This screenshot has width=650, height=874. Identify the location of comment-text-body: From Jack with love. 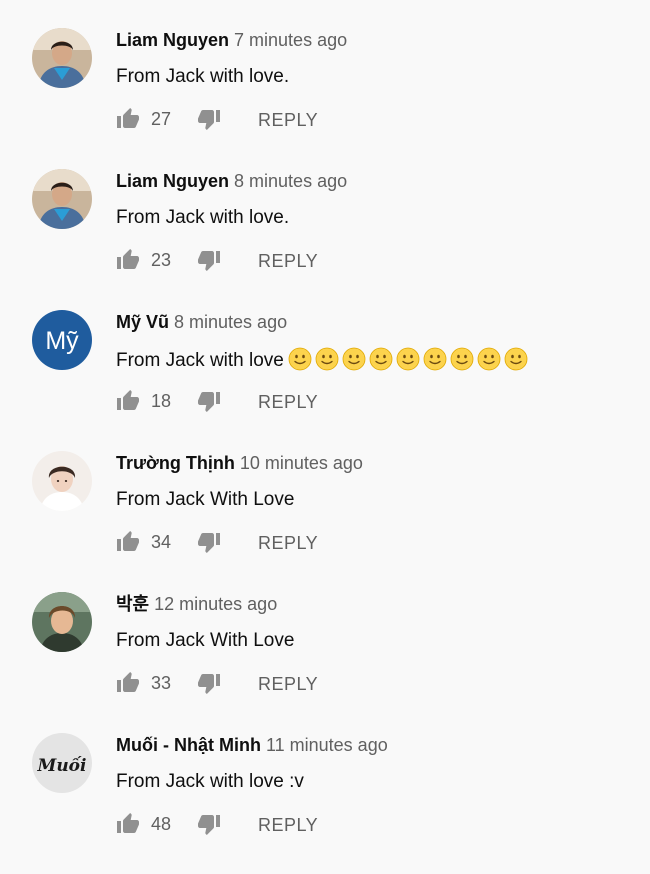
(200, 360).